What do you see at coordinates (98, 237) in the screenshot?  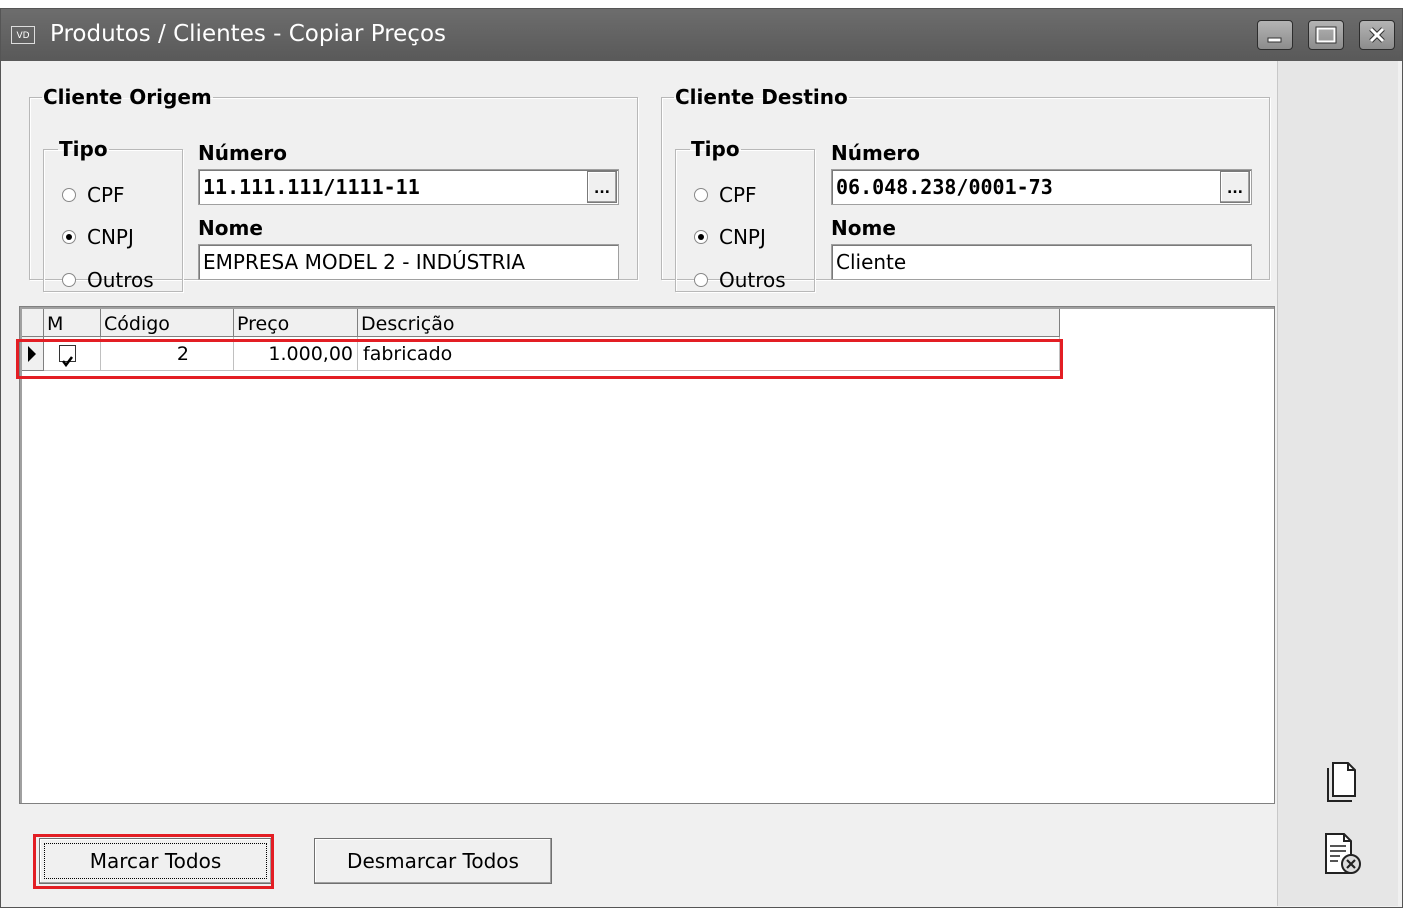 I see `origin-type-cnpj-radio: CNPJ` at bounding box center [98, 237].